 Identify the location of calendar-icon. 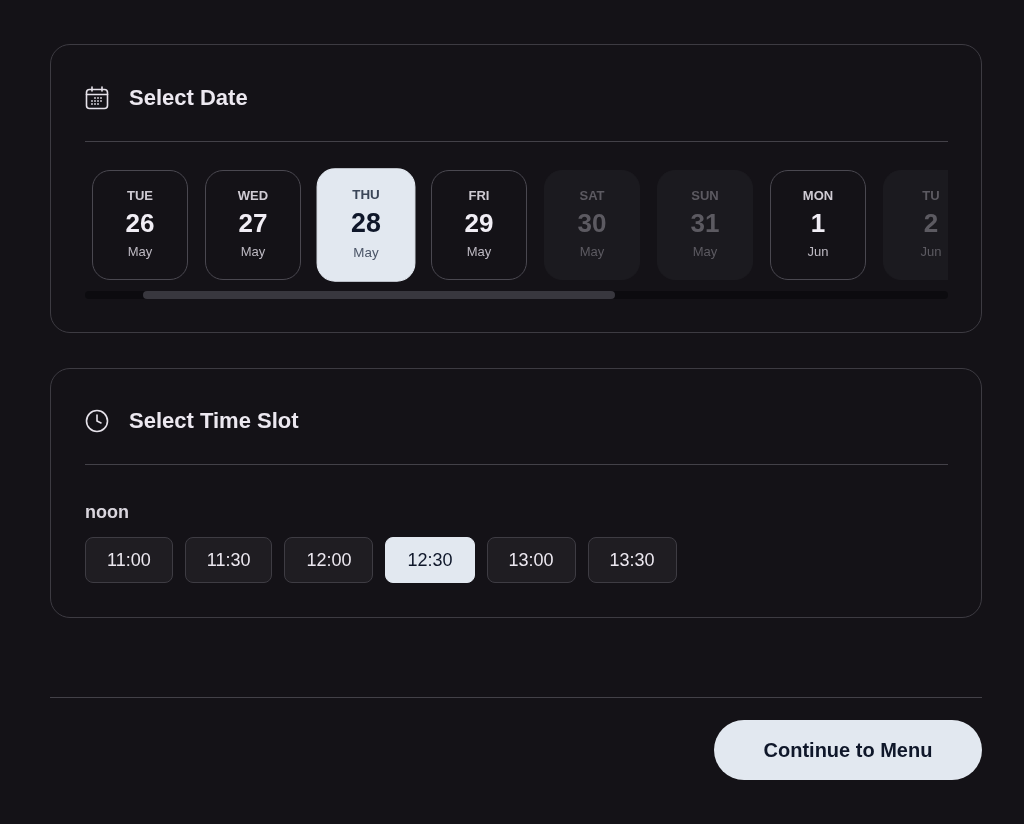
(97, 98).